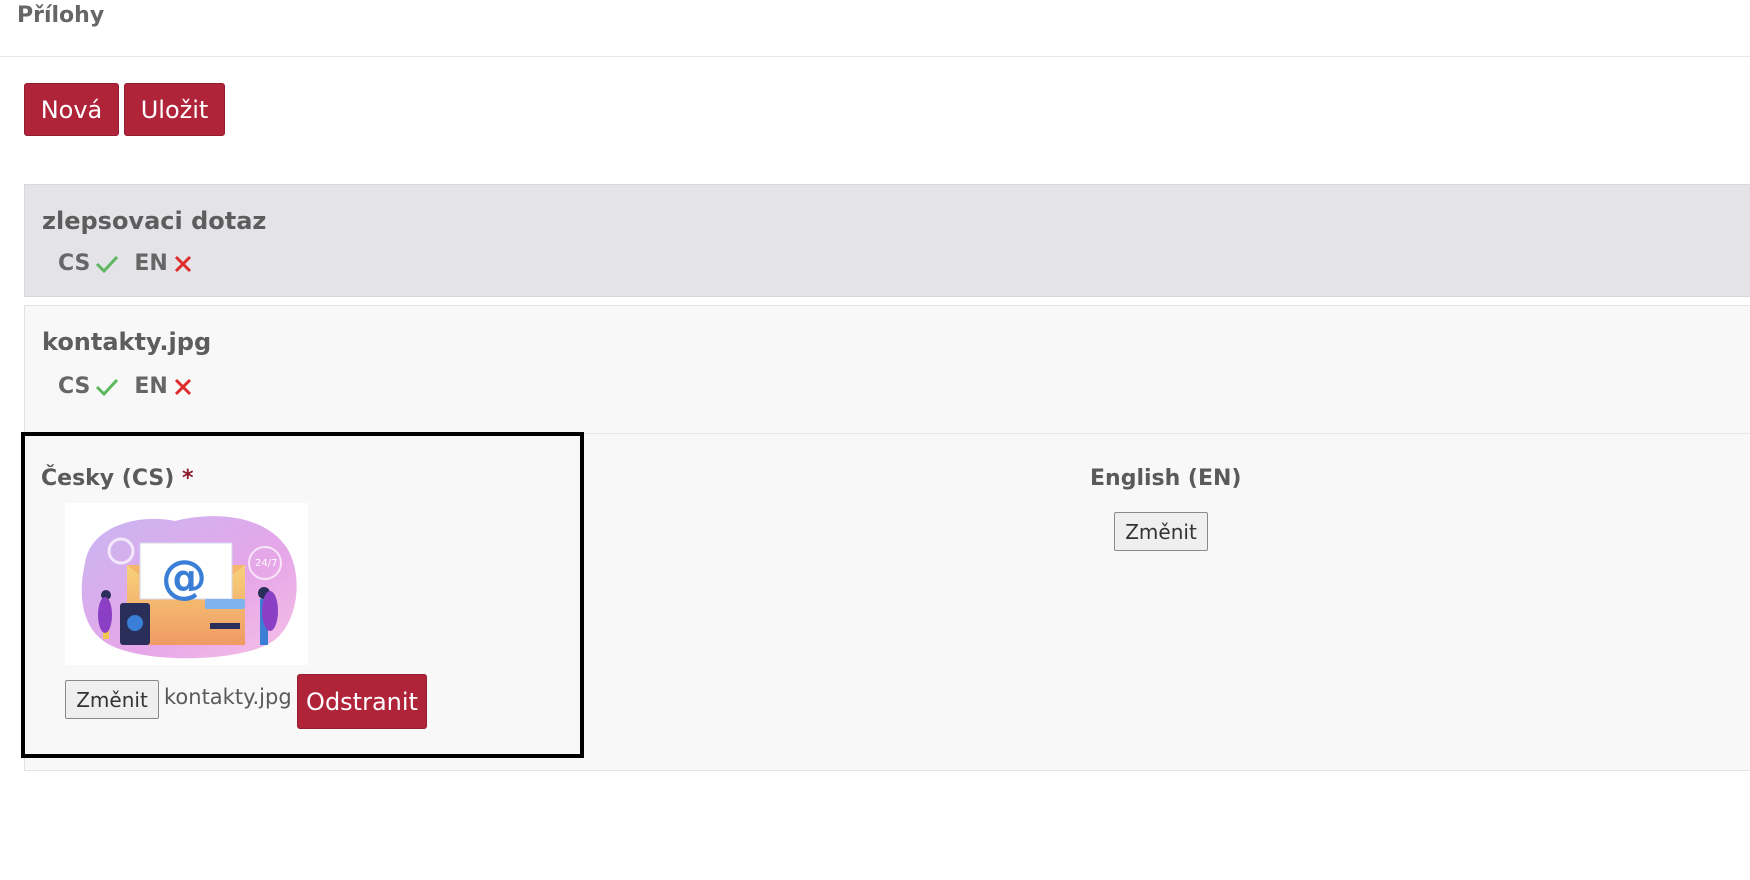  I want to click on attachment-title: zlepsovaci dotaz, so click(154, 221).